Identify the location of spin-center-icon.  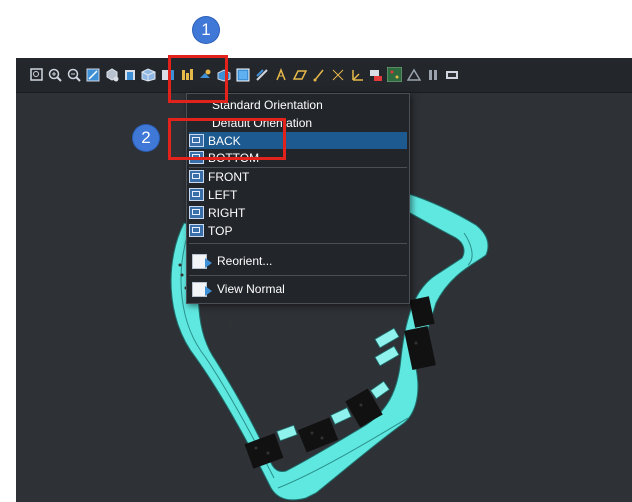
(394, 74).